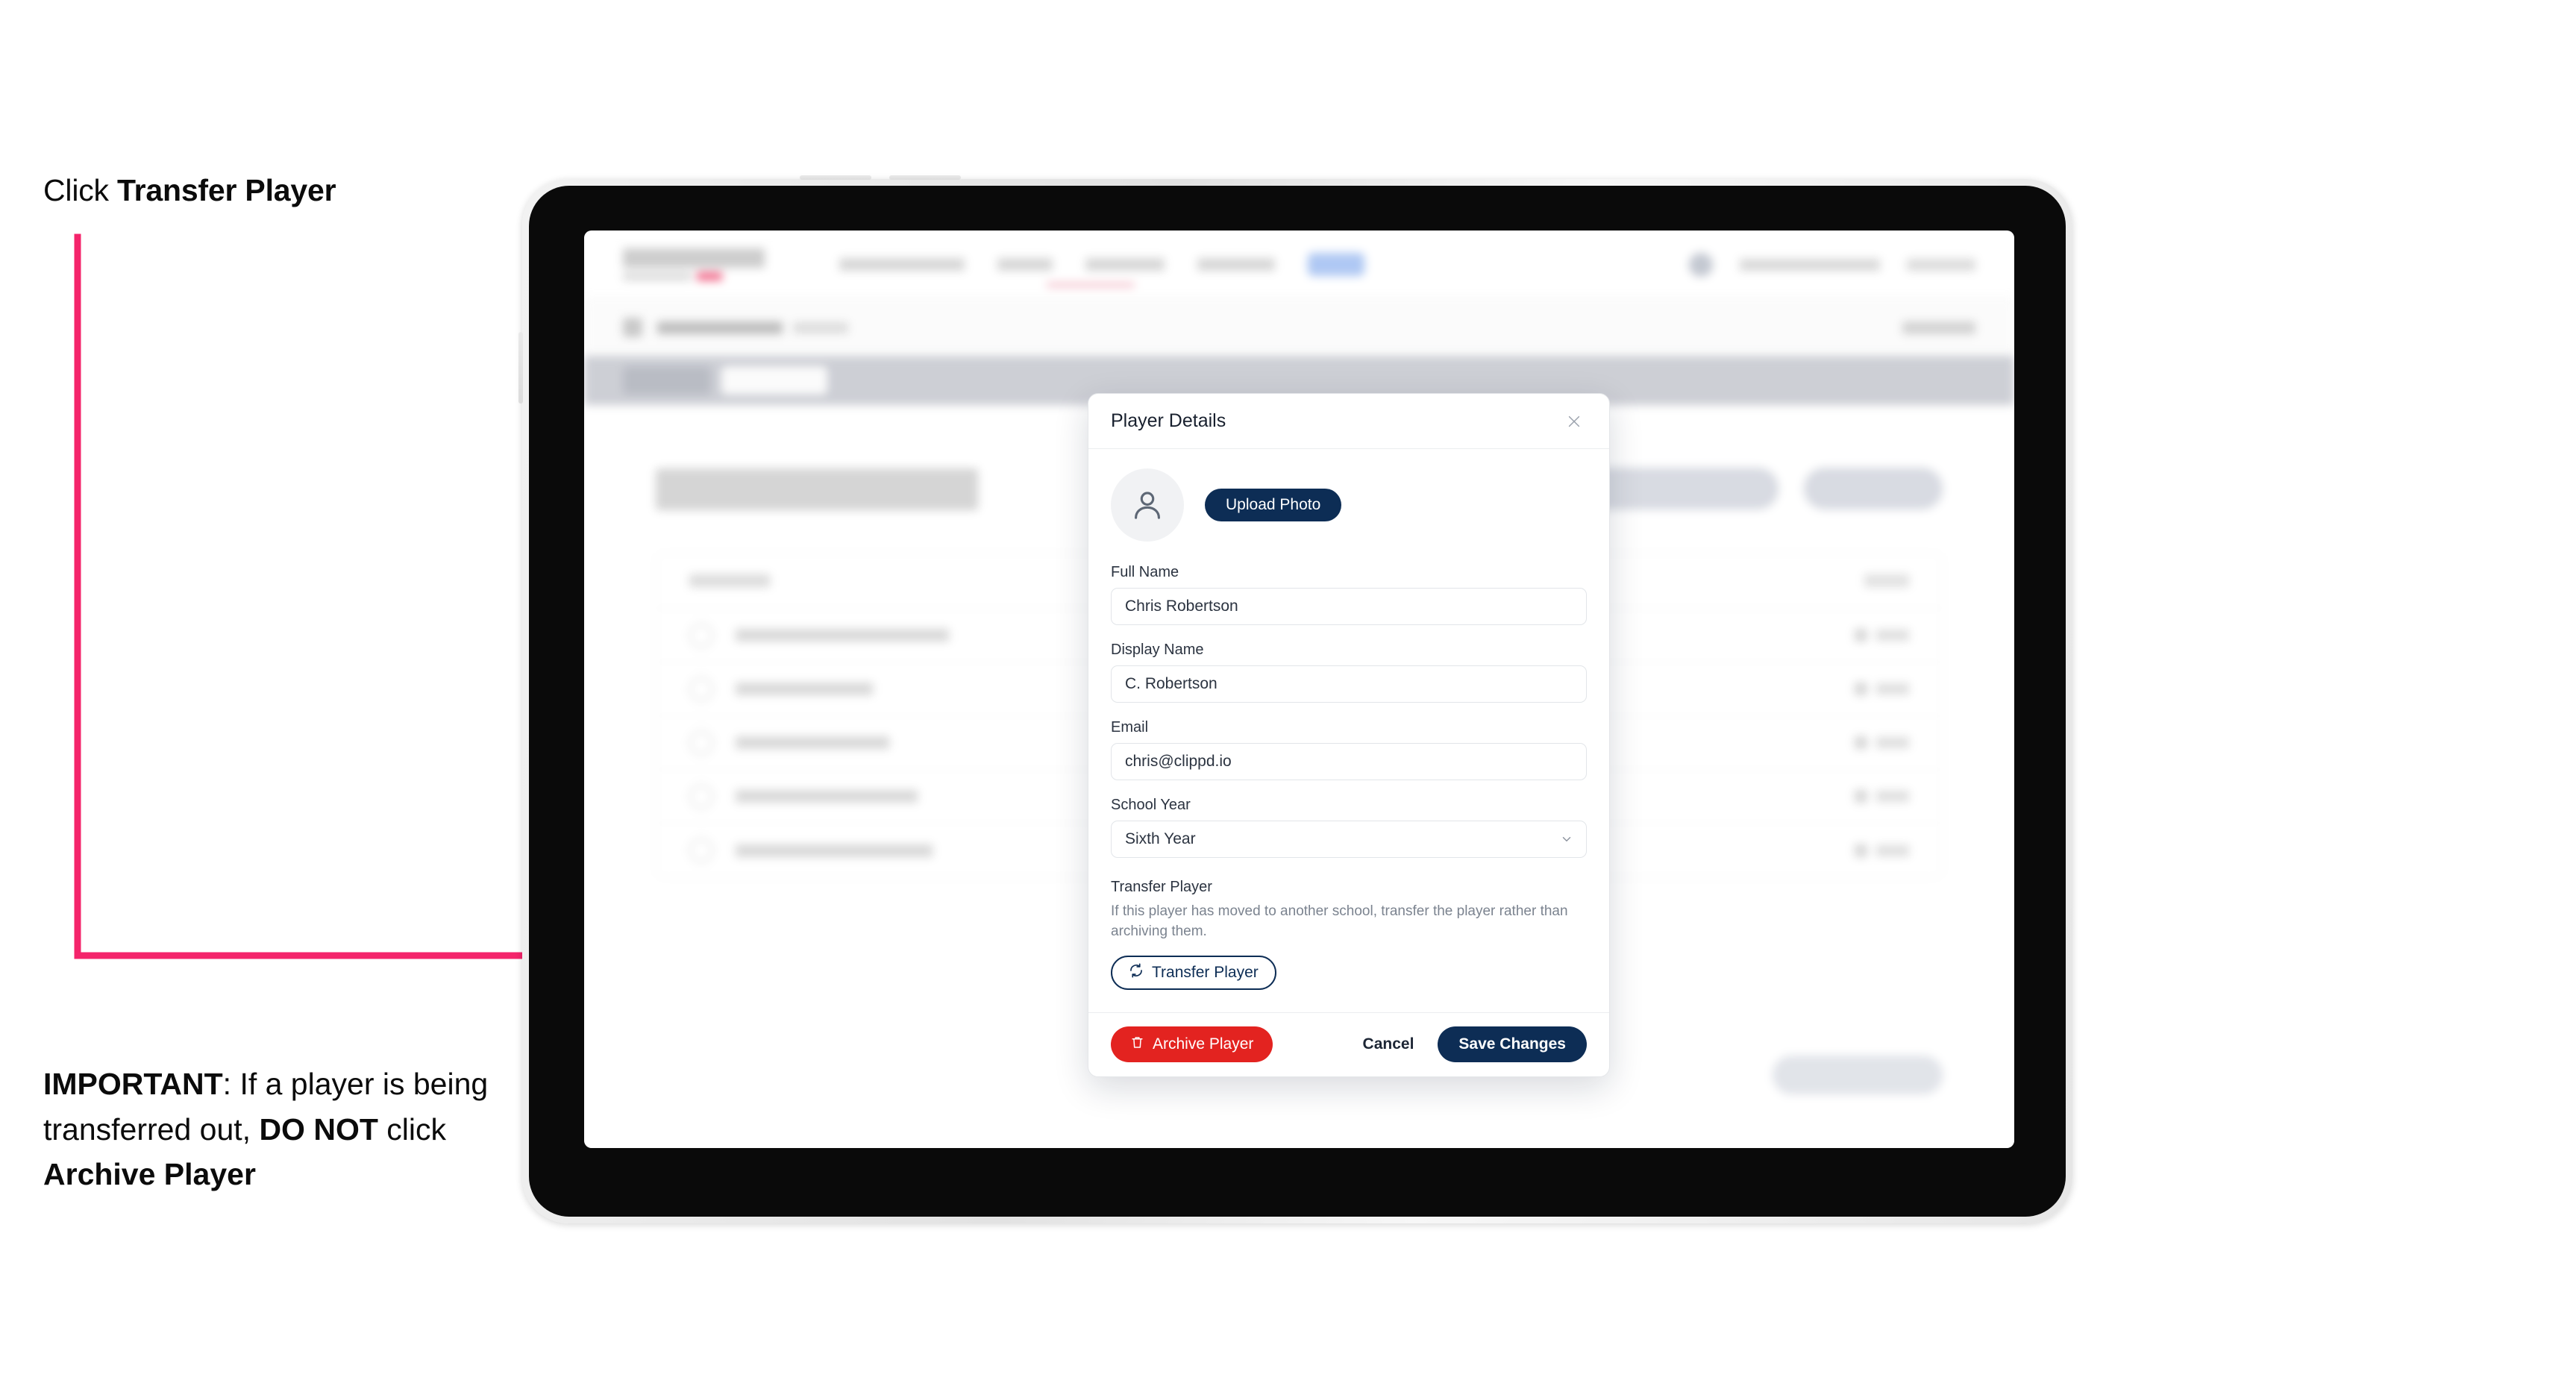 The width and height of the screenshot is (2576, 1386). Describe the element at coordinates (1168, 420) in the screenshot. I see `modal-title: Player Details` at that location.